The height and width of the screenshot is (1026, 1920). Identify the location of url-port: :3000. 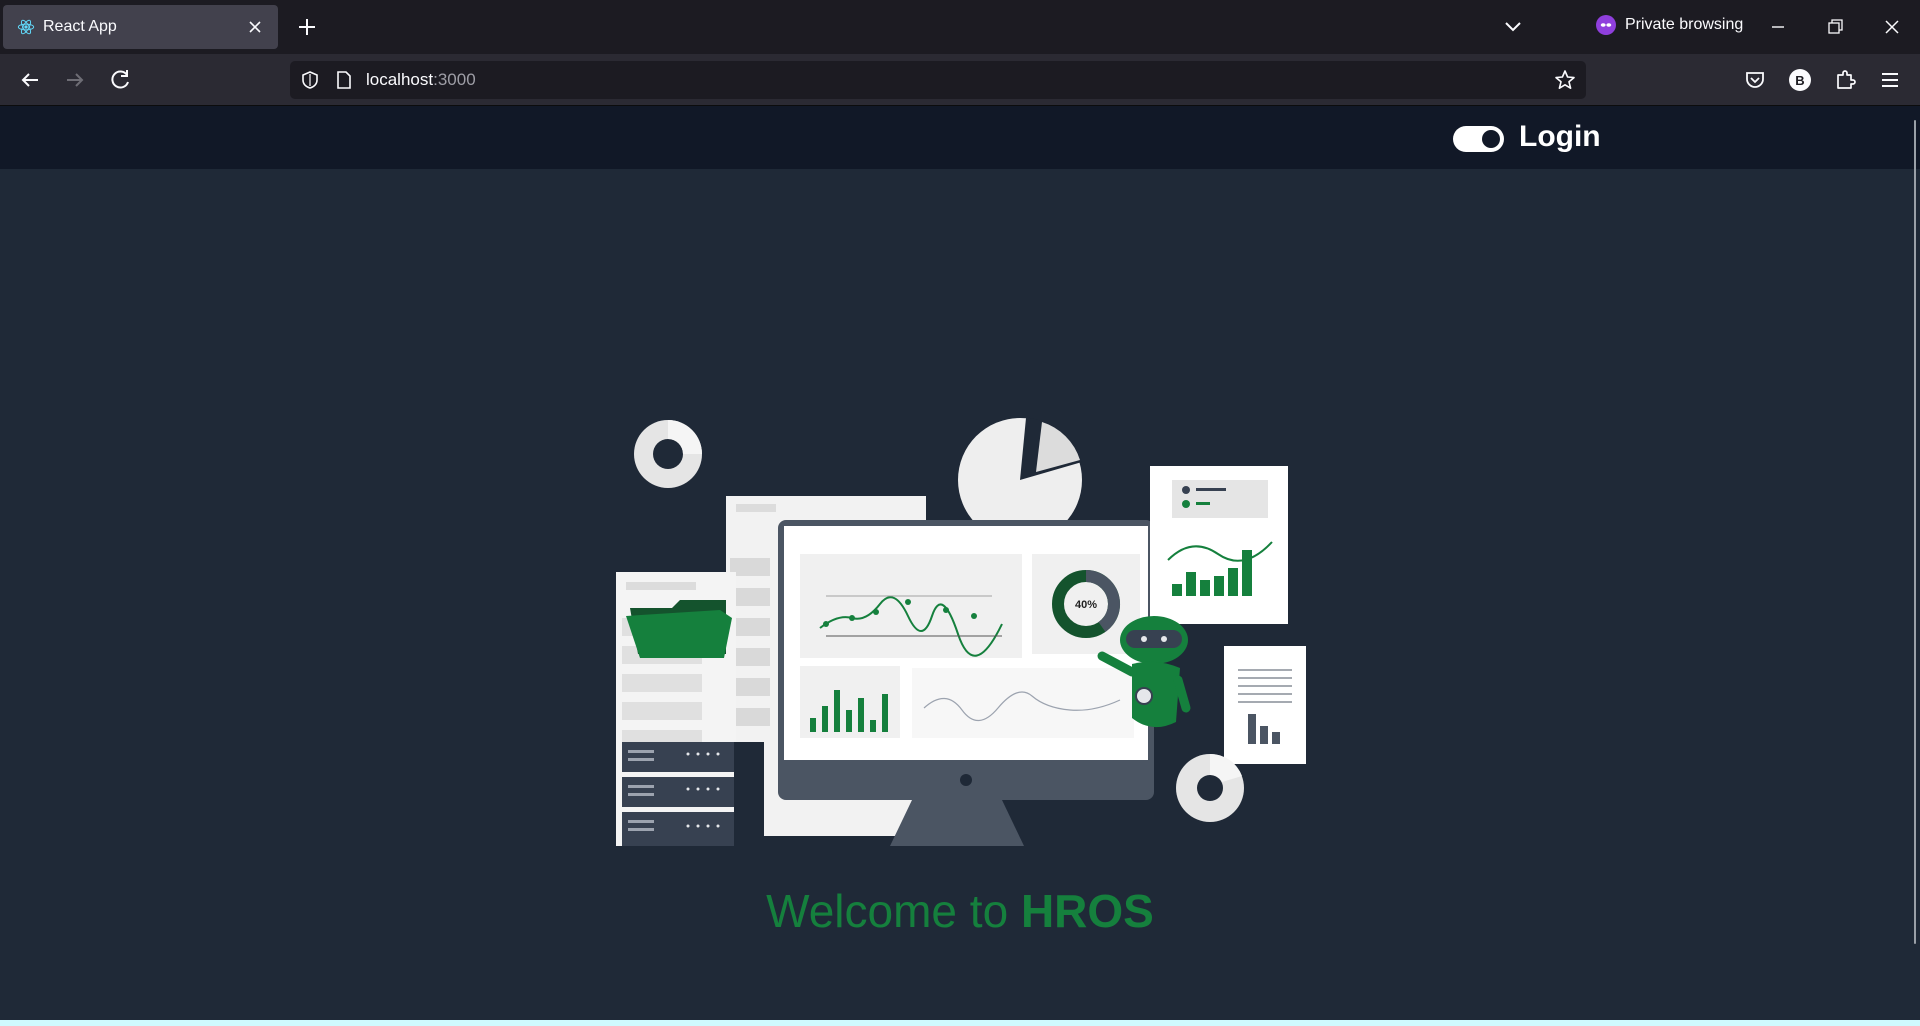
(454, 79).